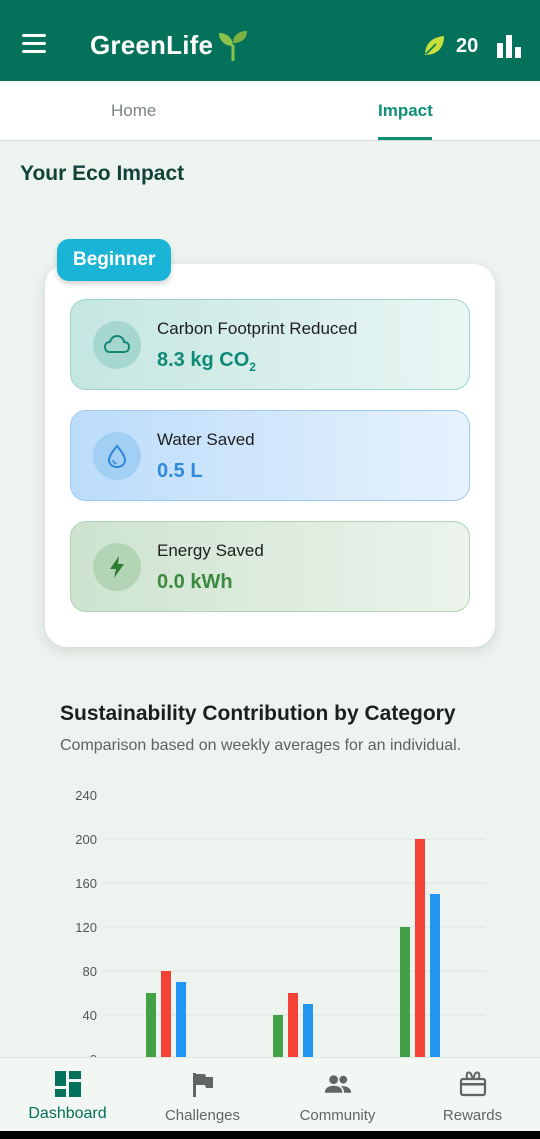  Describe the element at coordinates (202, 1115) in the screenshot. I see `nav-label: Challenges` at that location.